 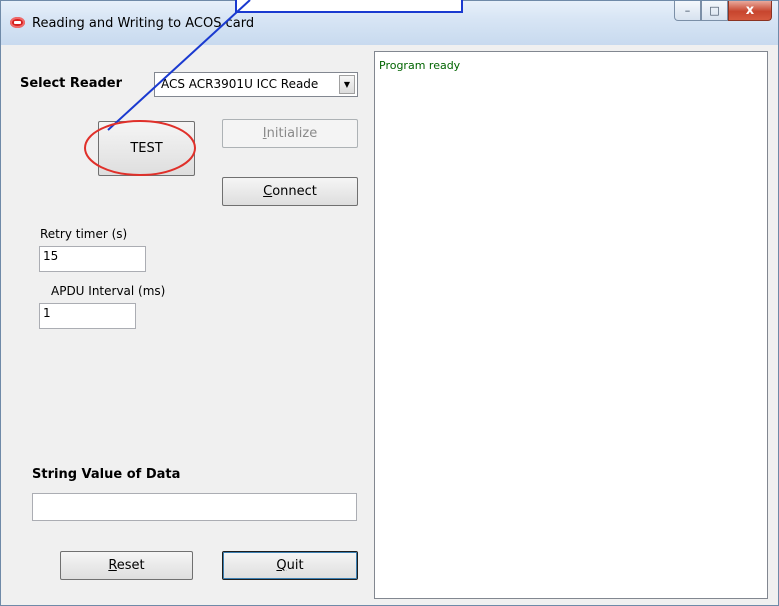 What do you see at coordinates (108, 291) in the screenshot?
I see `apdu-interval-label: APDU Interval (ms)` at bounding box center [108, 291].